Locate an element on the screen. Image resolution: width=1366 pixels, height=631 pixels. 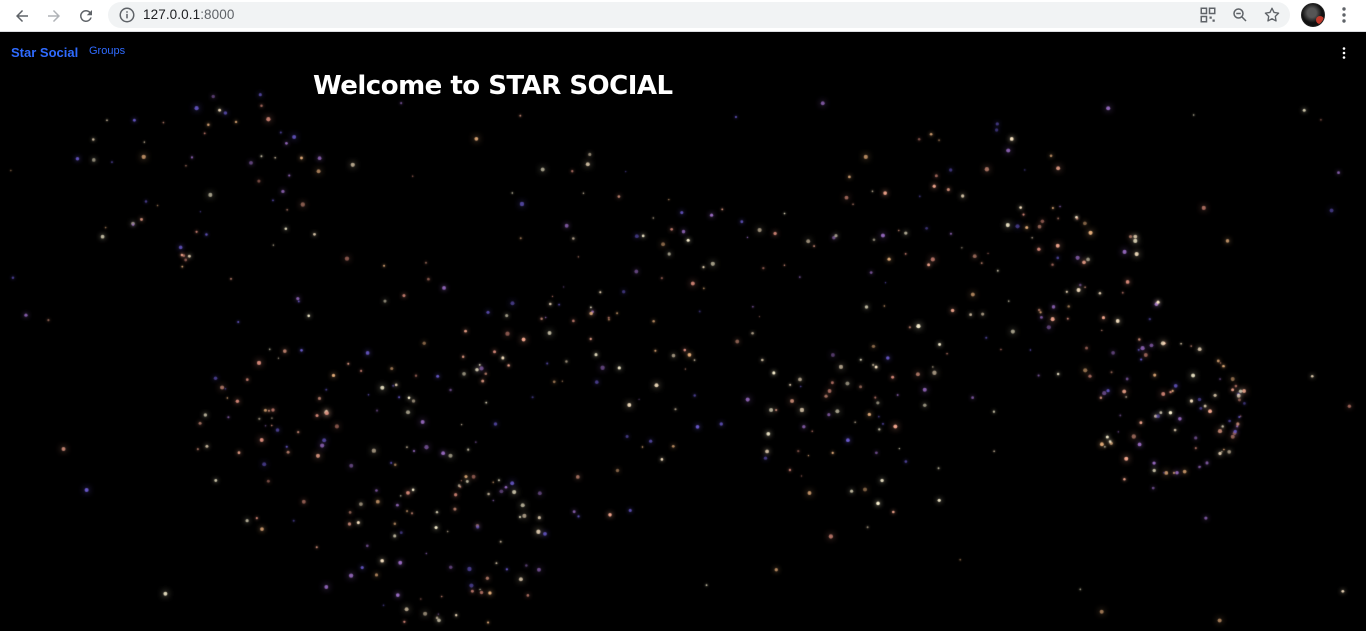
vertical-dots-icon is located at coordinates (1344, 53).